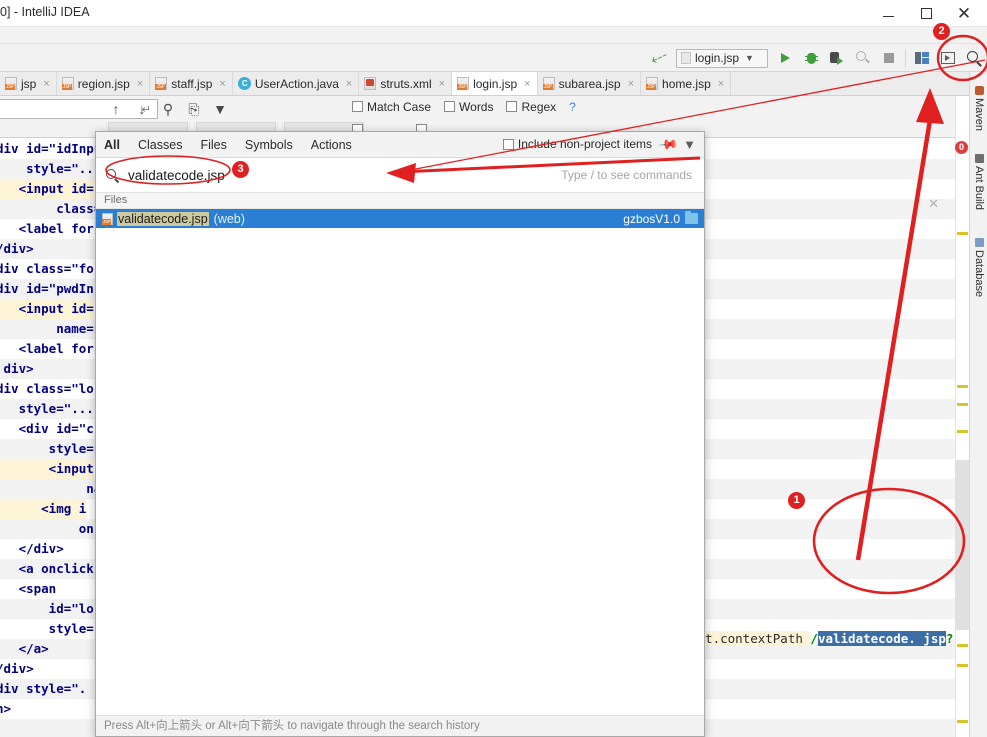  I want to click on tool-window-ant-build: Ant Build, so click(978, 180).